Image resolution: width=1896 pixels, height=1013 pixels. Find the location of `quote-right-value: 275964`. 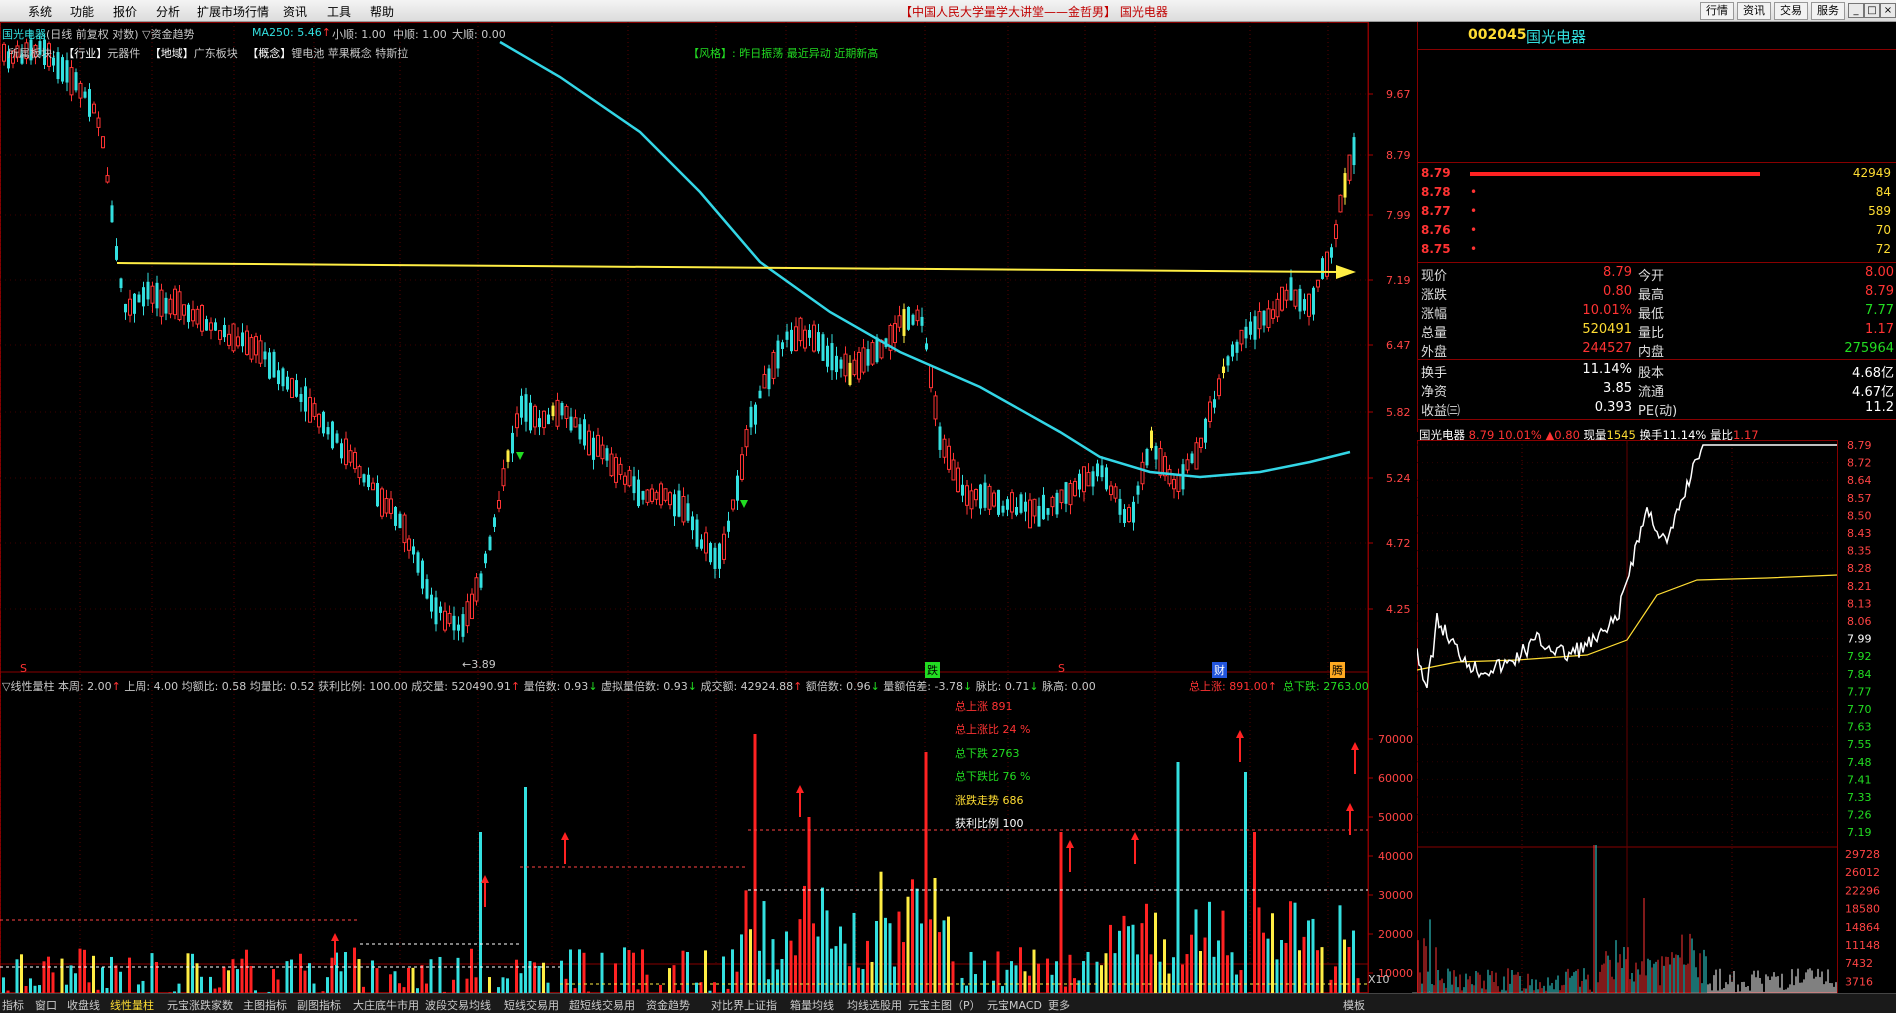

quote-right-value: 275964 is located at coordinates (1869, 348).